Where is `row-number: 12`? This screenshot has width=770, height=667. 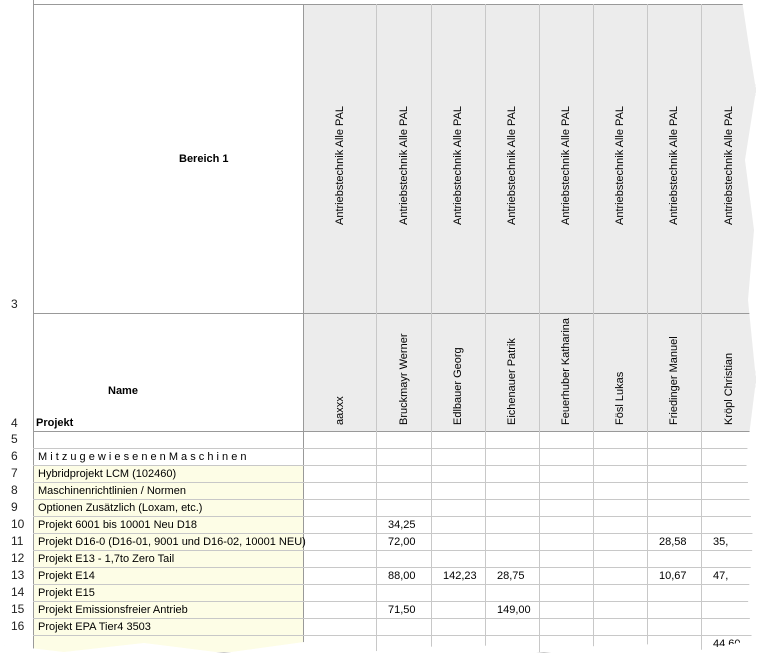
row-number: 12 is located at coordinates (18, 558).